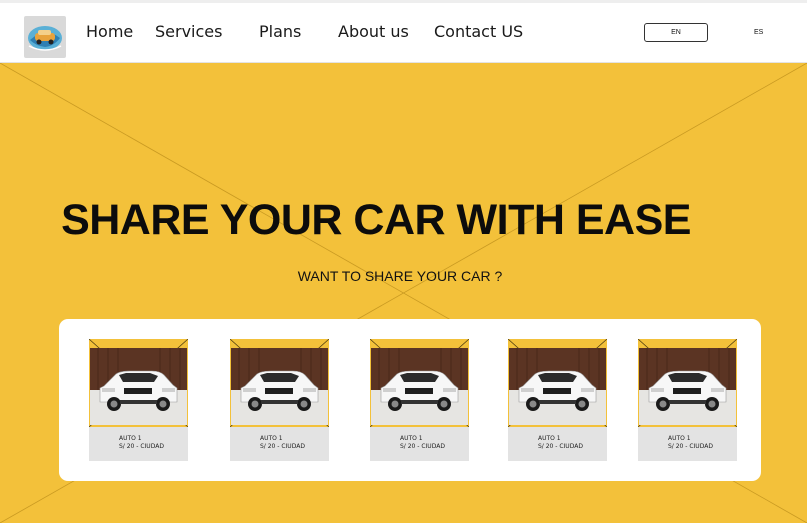  I want to click on nav-contact-link: Contact US, so click(478, 31).